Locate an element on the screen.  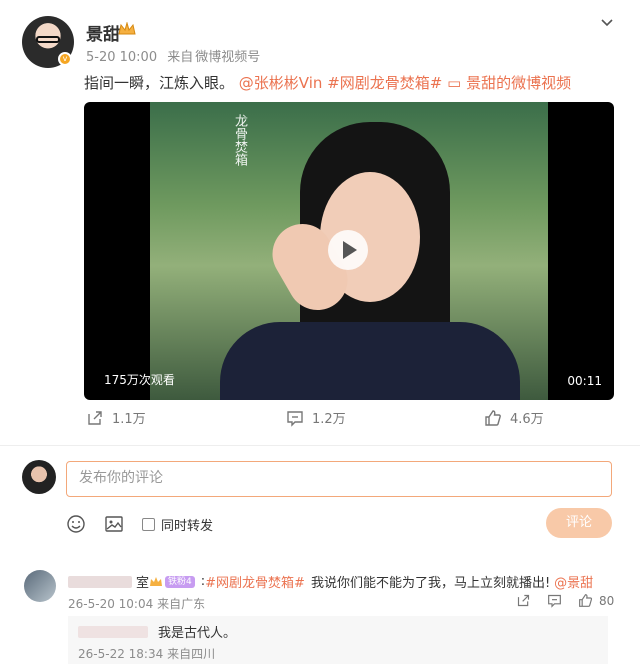
post-text: 指间一瞬，江炼入眼。 @张彬彬Vin #网剧龙骨焚箱# ▭ 景甜的微博视频 is located at coordinates (327, 82).